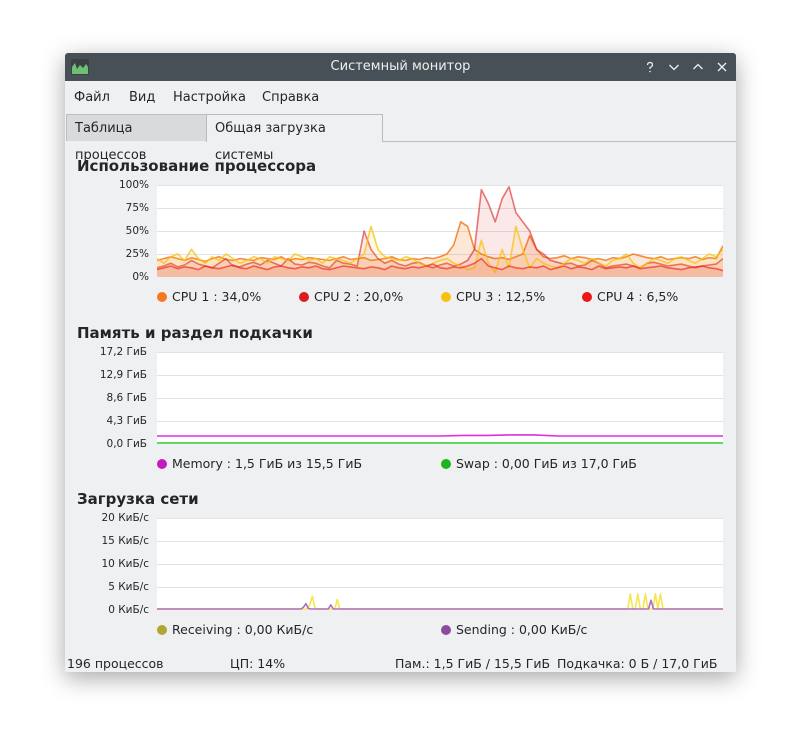 This screenshot has width=801, height=750. What do you see at coordinates (294, 138) in the screenshot?
I see `tab-system-load: Общая загрузка системы` at bounding box center [294, 138].